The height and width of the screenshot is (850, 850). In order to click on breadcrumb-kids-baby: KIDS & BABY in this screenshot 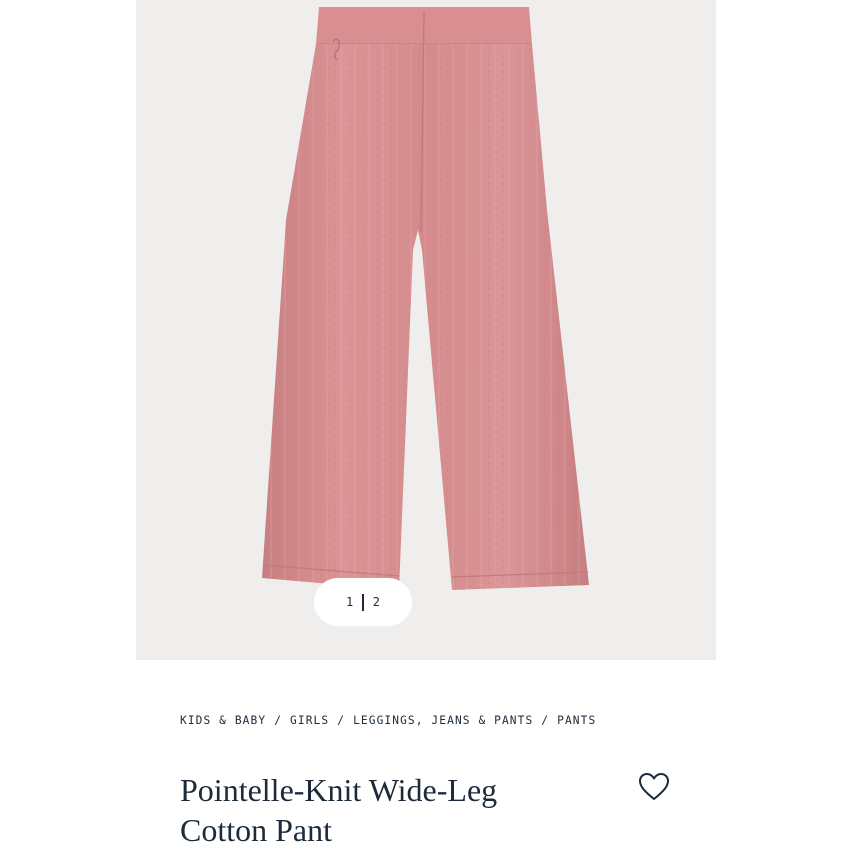, I will do `click(223, 720)`.